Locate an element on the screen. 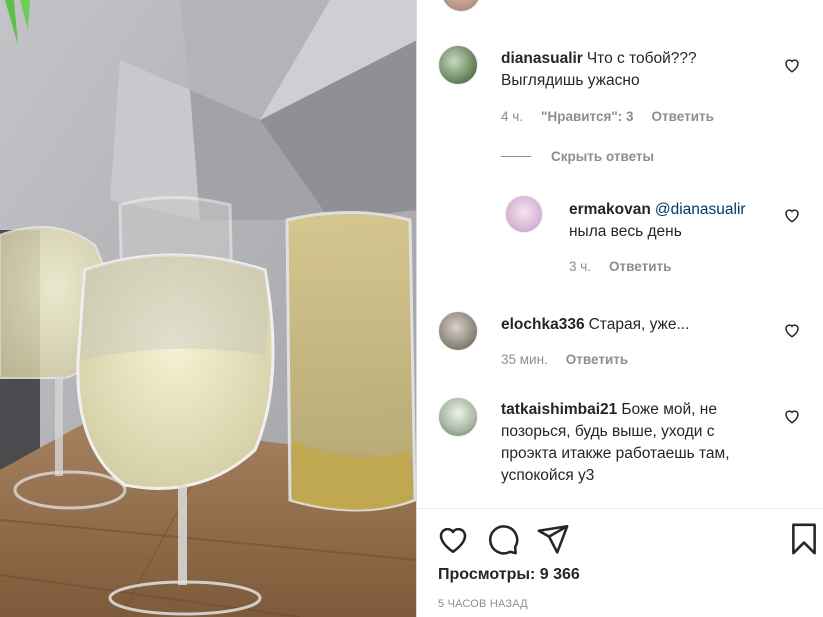 This screenshot has height=617, width=823. comment-username: dianasualir is located at coordinates (542, 58).